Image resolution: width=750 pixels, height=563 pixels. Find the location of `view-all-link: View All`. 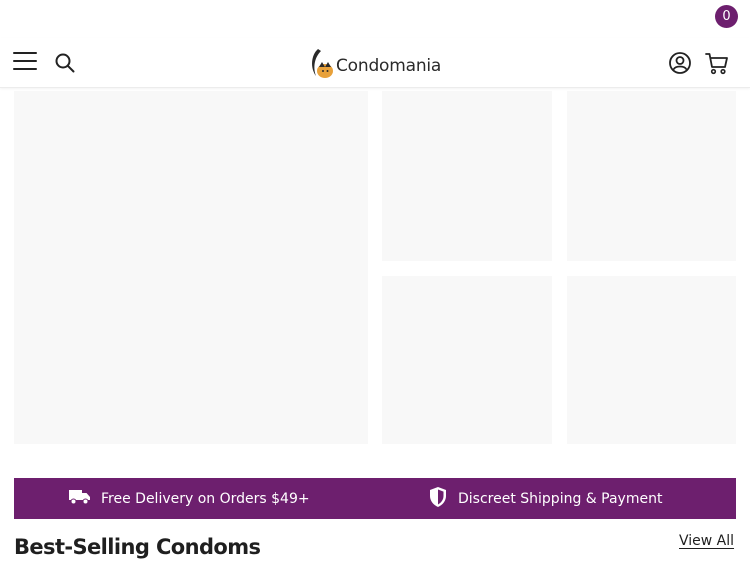

view-all-link: View All is located at coordinates (706, 541).